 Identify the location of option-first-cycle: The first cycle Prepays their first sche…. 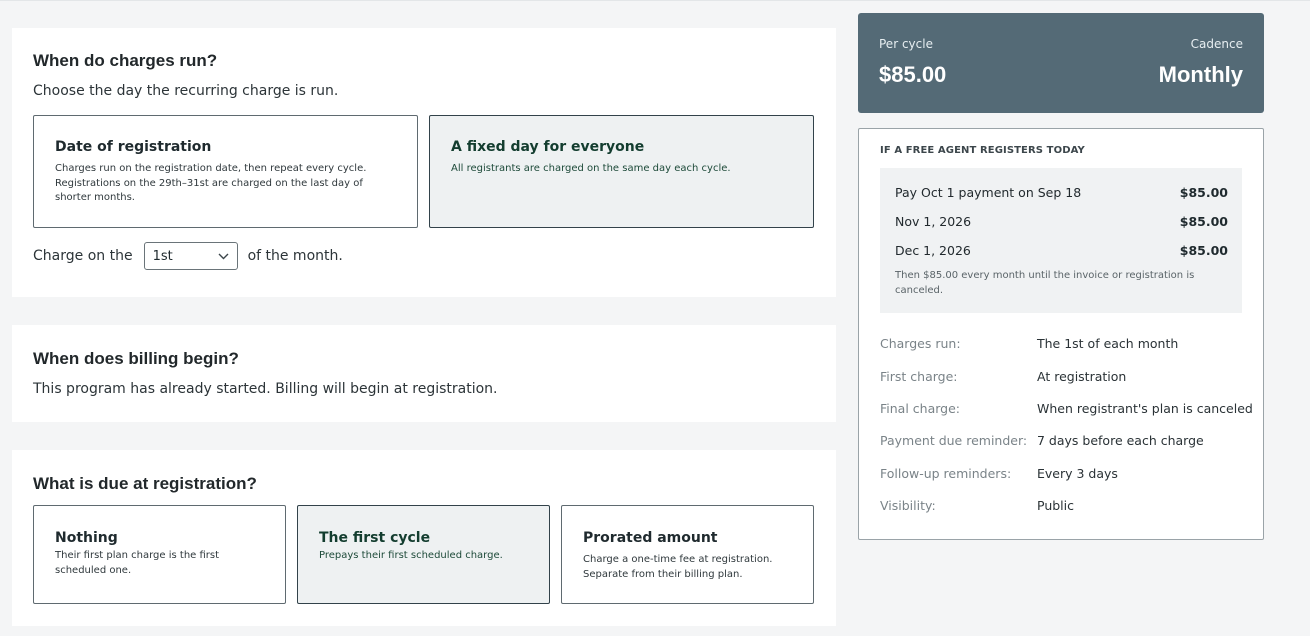
(423, 554).